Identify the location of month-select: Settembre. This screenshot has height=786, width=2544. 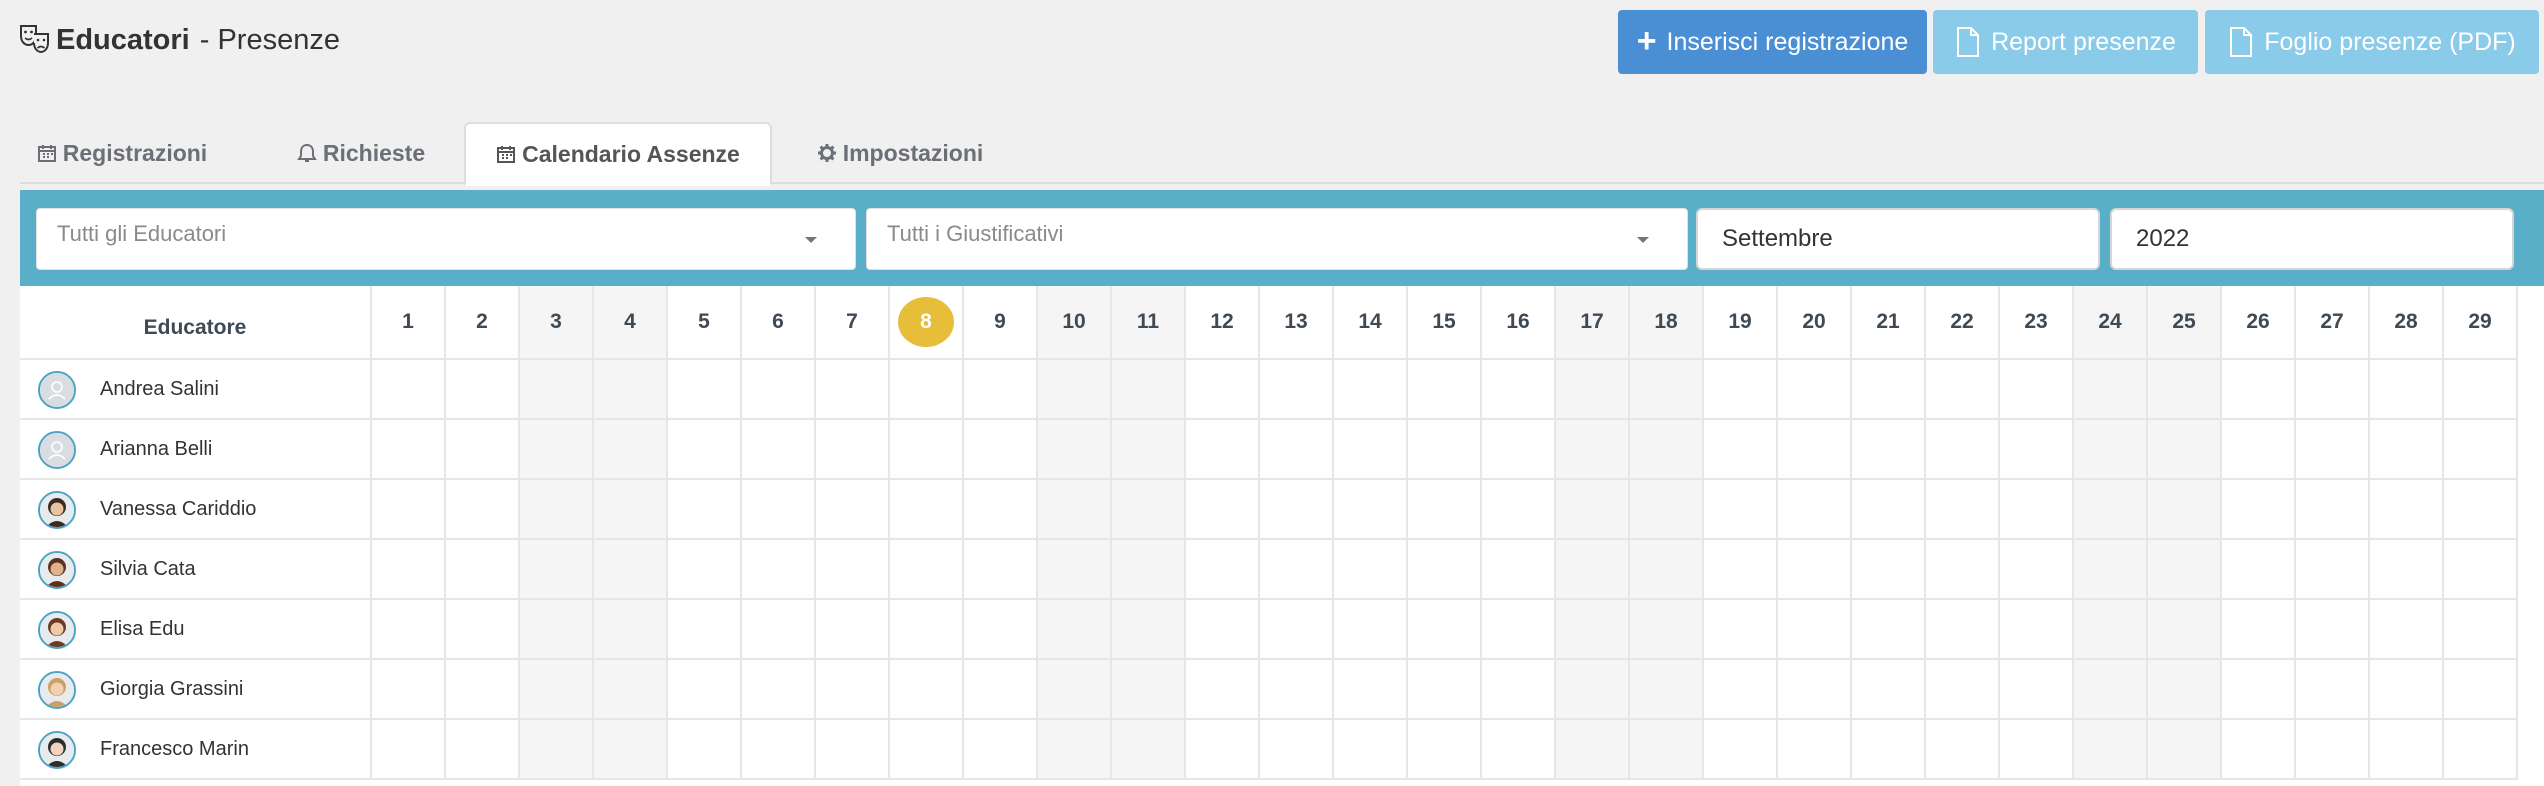
(1898, 239).